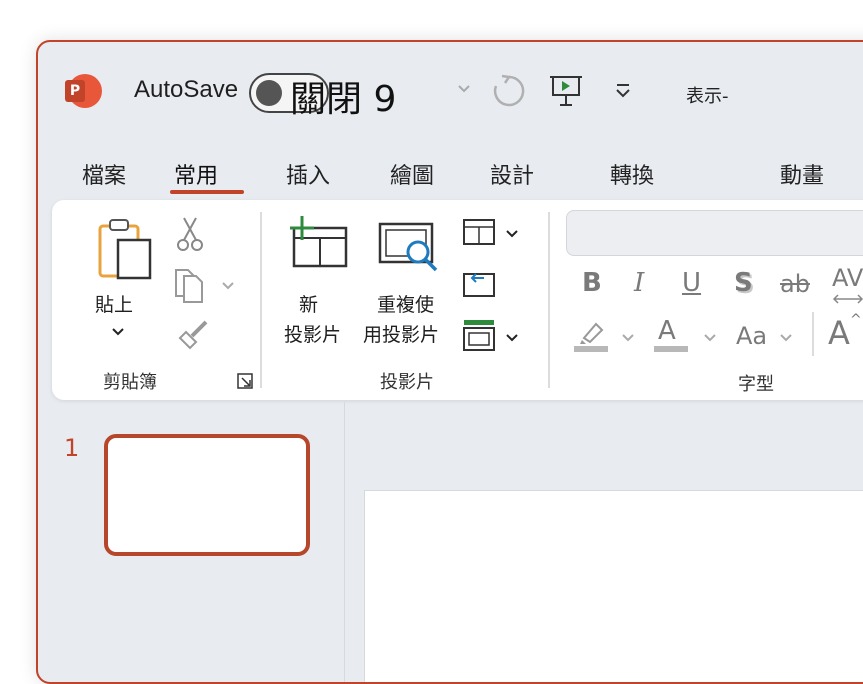  What do you see at coordinates (512, 174) in the screenshot?
I see `tab-design: 設計` at bounding box center [512, 174].